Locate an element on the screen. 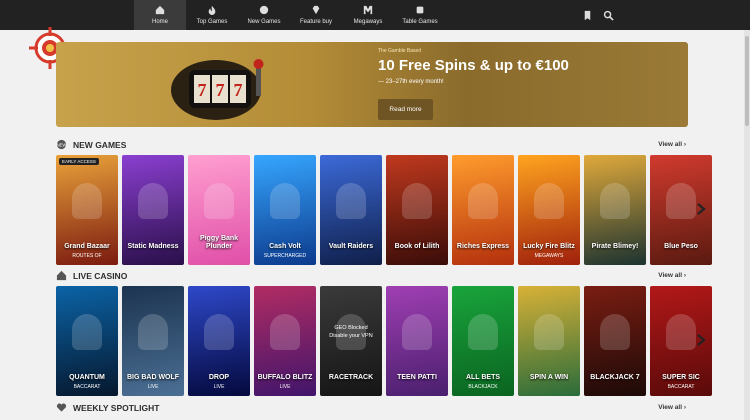 This screenshot has width=750, height=420. game-title: SPIN A WIN is located at coordinates (549, 377).